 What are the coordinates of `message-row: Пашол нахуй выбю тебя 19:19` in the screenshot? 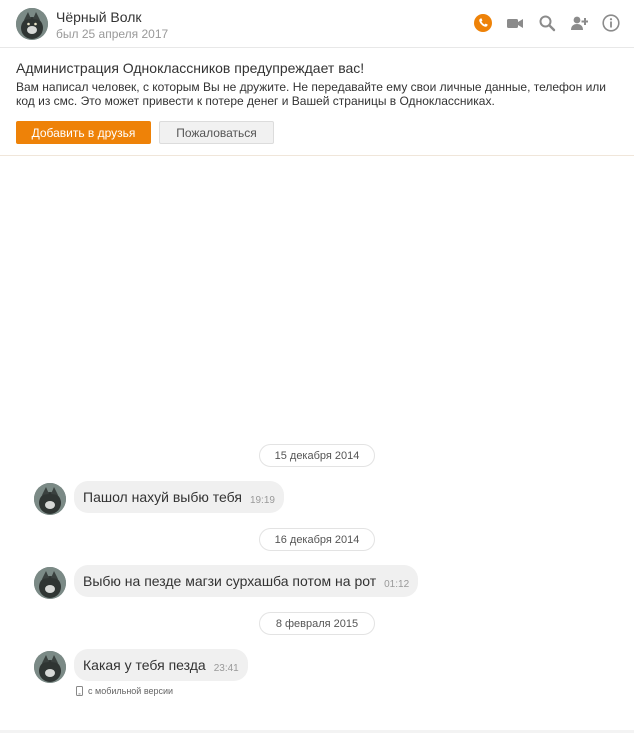 It's located at (317, 499).